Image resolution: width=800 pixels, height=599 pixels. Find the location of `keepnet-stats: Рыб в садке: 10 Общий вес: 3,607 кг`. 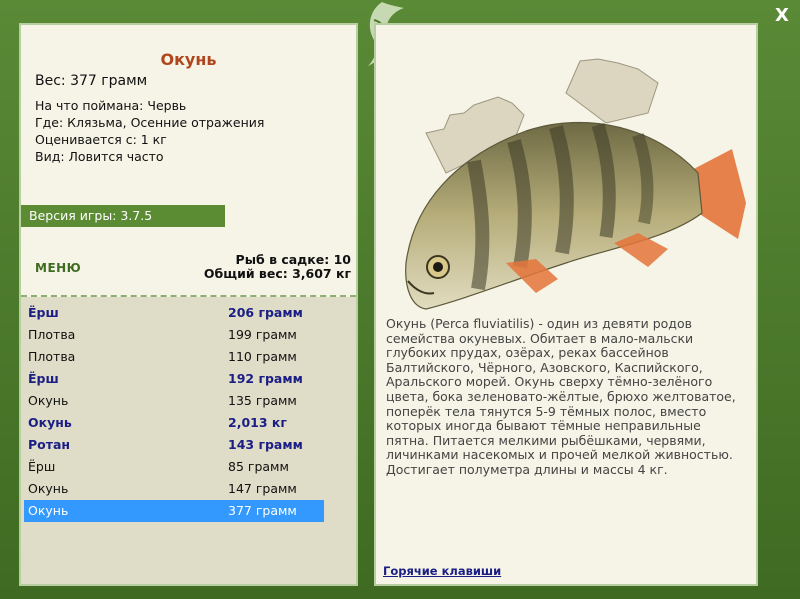

keepnet-stats: Рыб в садке: 10 Общий вес: 3,607 кг is located at coordinates (277, 267).